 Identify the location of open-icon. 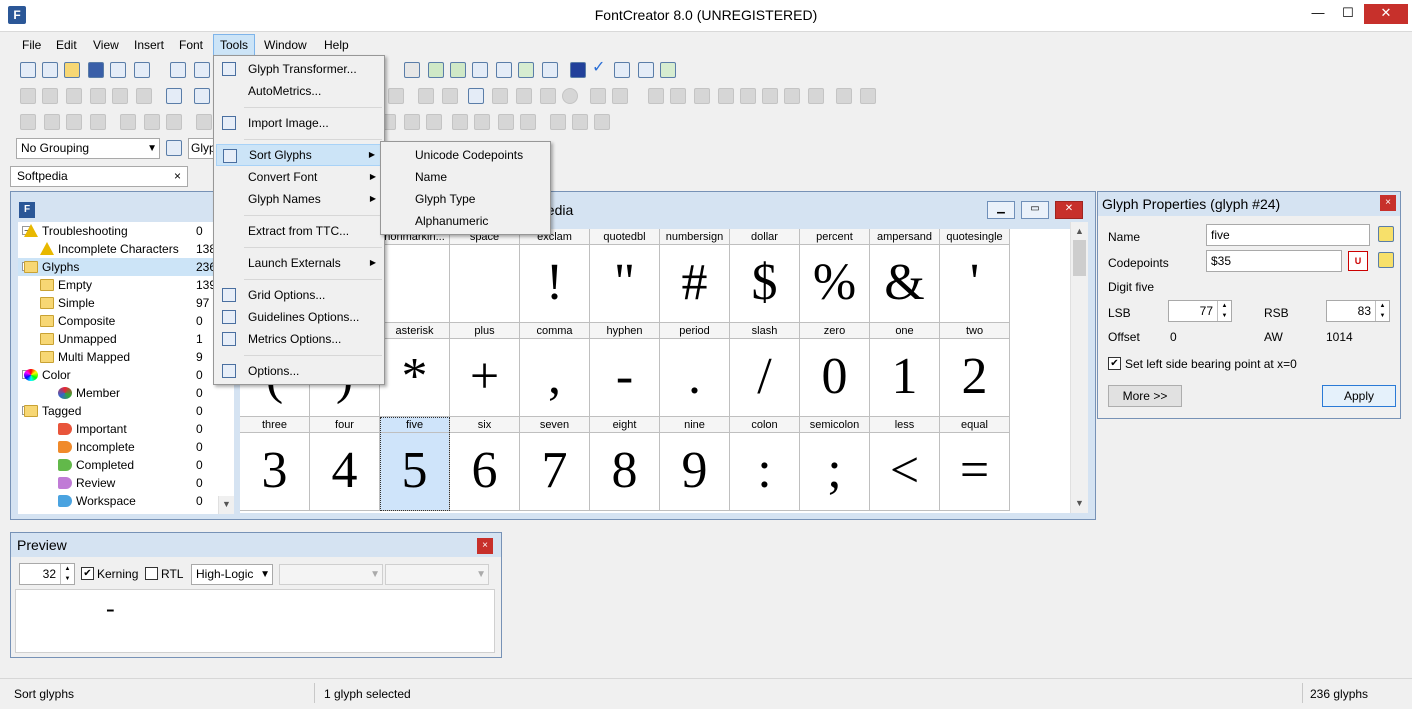
(72, 70).